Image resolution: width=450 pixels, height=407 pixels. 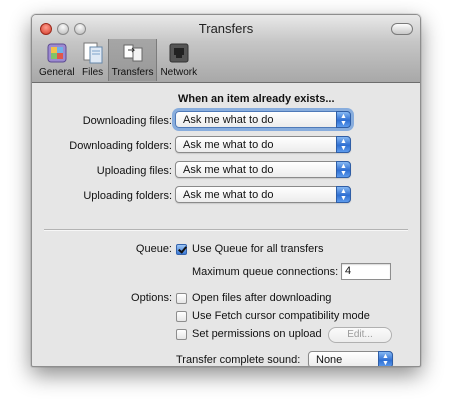 I want to click on uploading-files-value: Ask me what to do, so click(x=228, y=170).